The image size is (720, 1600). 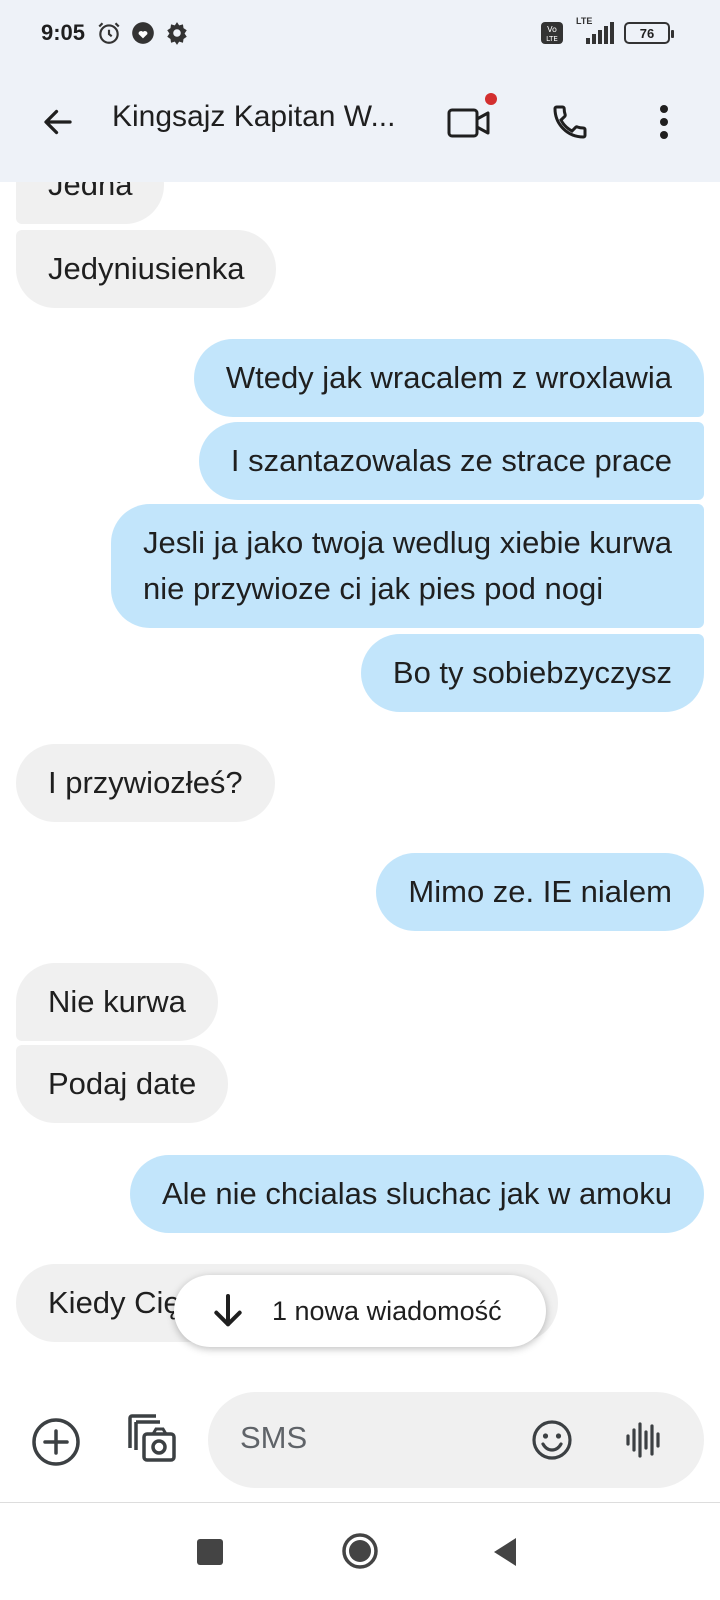 I want to click on volte-icon: Vo LTE, so click(x=552, y=33).